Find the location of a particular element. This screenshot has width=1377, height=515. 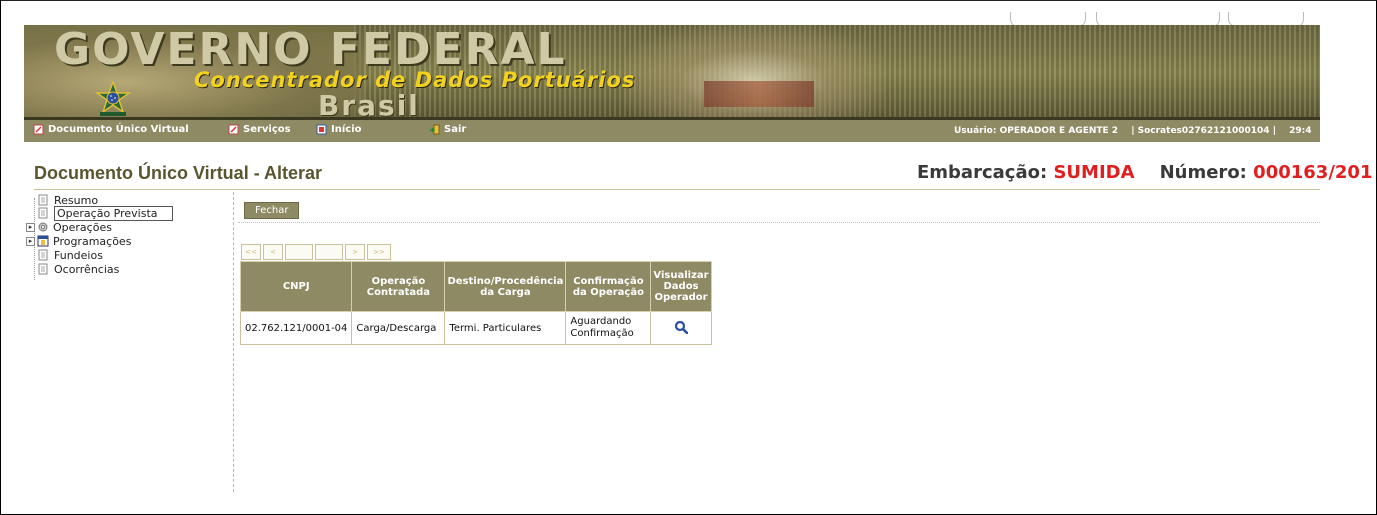

menu-servicos: Serviços is located at coordinates (259, 129).